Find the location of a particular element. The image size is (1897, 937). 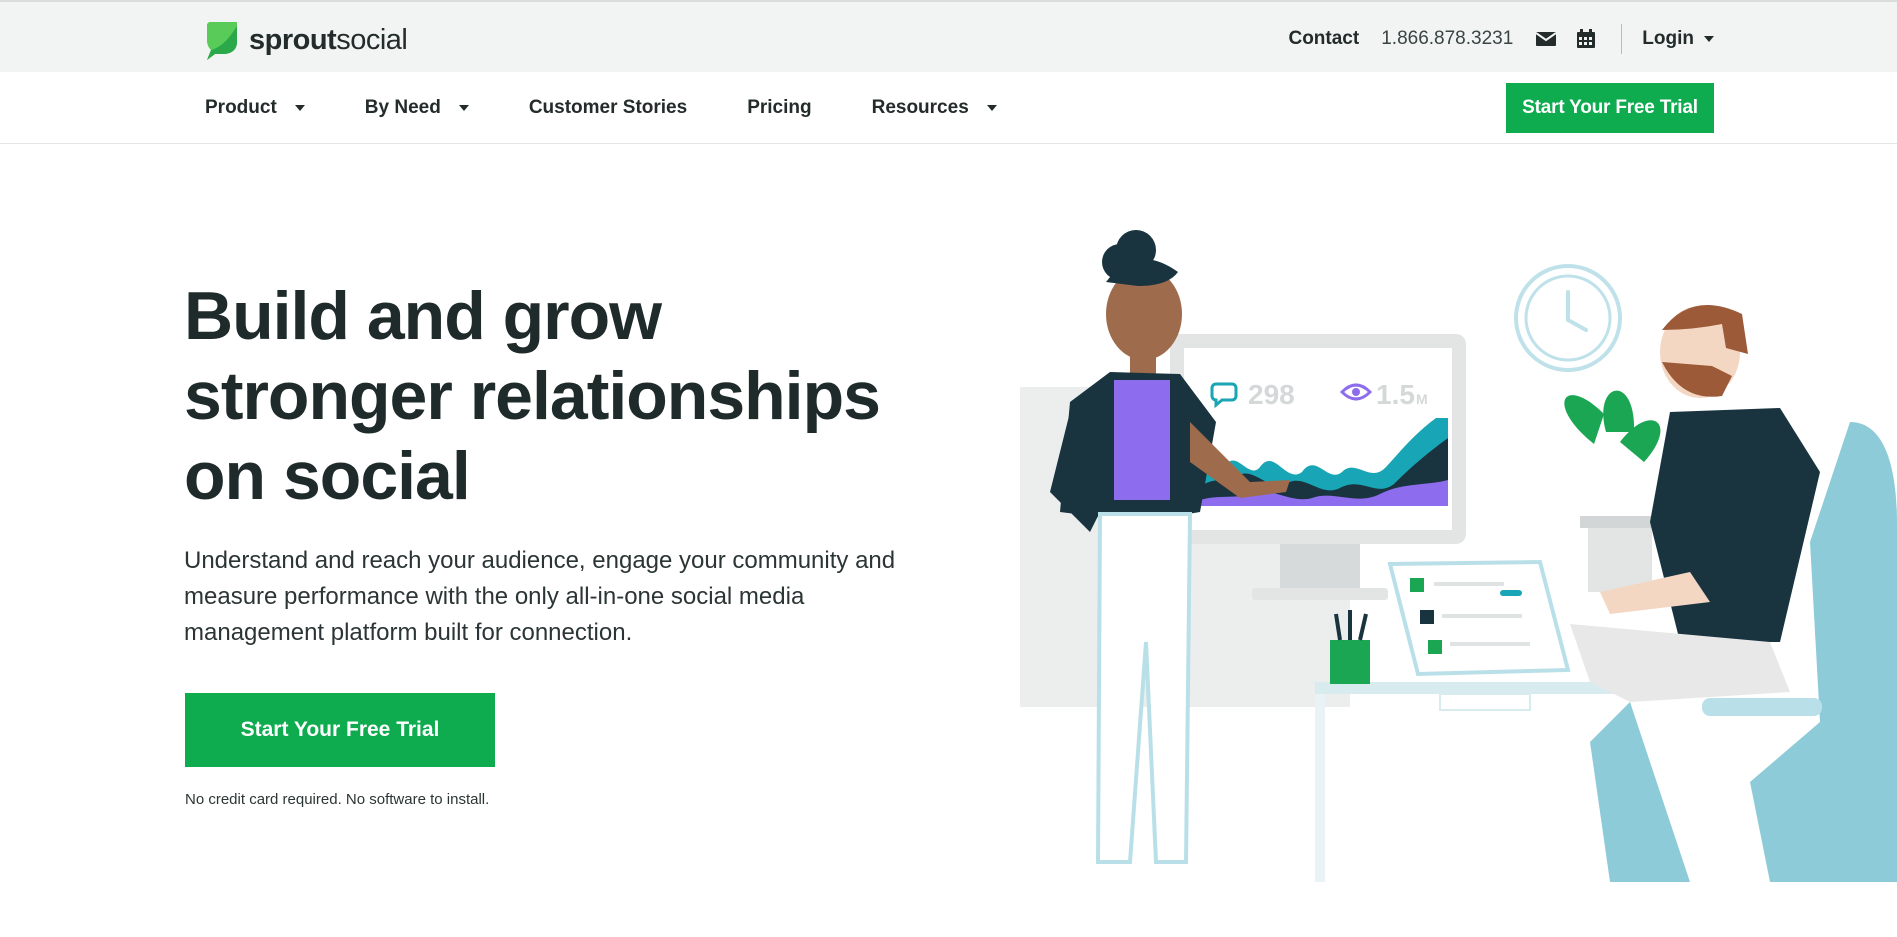

nav-item-label: By Need is located at coordinates (402, 107).